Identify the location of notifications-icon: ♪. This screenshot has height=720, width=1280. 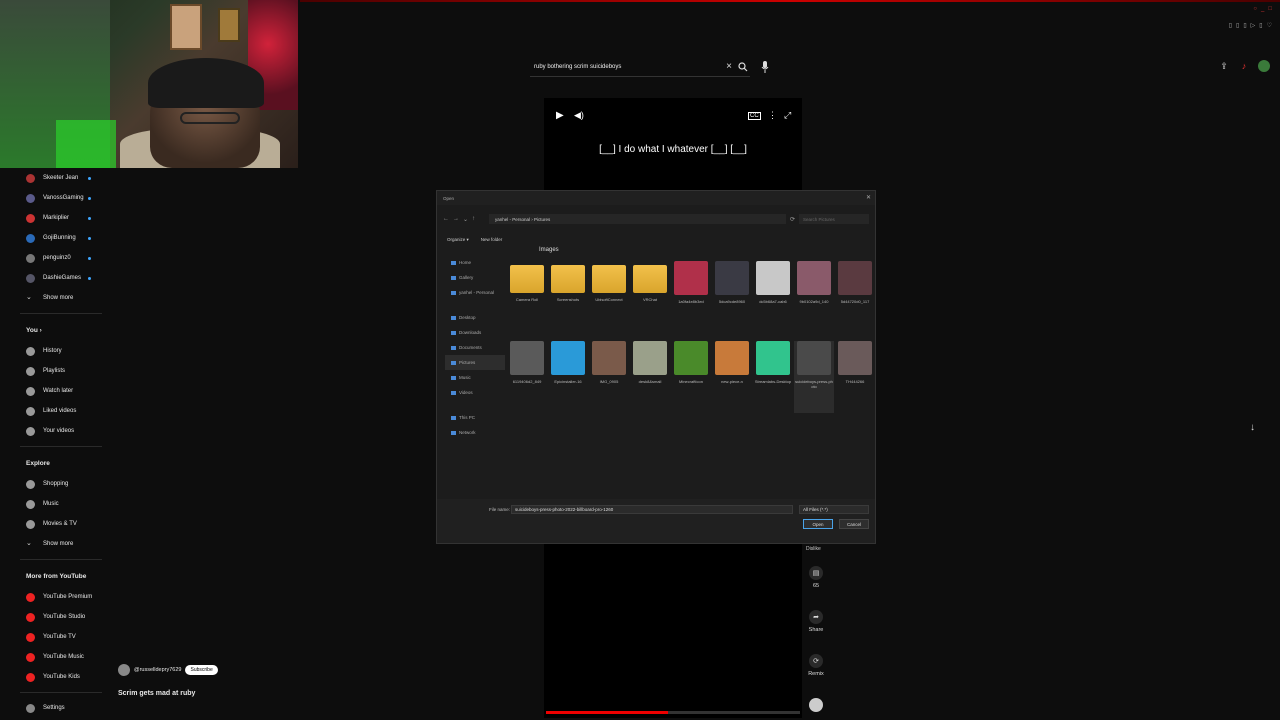
(1244, 66).